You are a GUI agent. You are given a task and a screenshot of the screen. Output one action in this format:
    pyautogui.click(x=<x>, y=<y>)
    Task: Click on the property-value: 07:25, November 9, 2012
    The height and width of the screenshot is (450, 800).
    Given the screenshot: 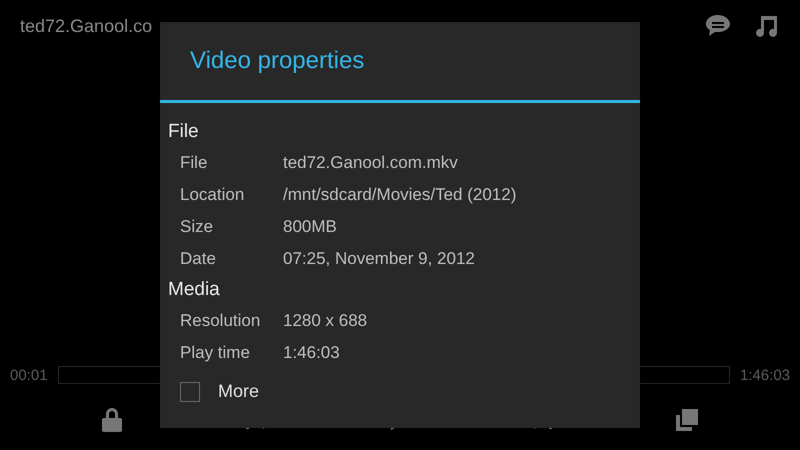 What is the action you would take?
    pyautogui.click(x=379, y=259)
    